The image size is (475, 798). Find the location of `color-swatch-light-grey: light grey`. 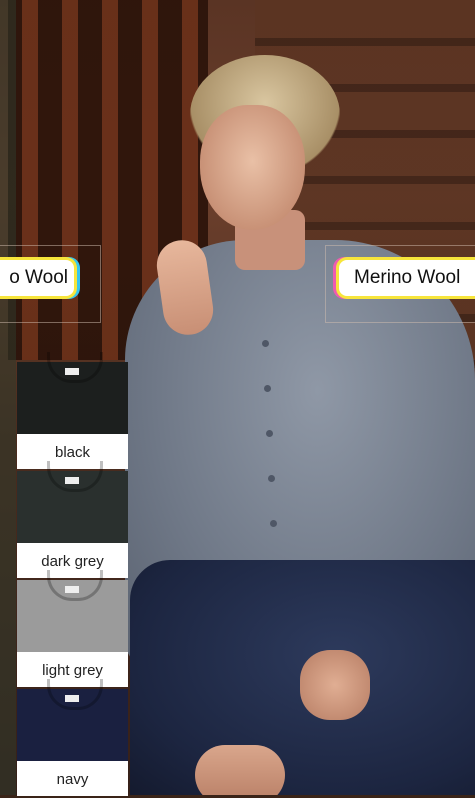

color-swatch-light-grey: light grey is located at coordinates (72, 628).